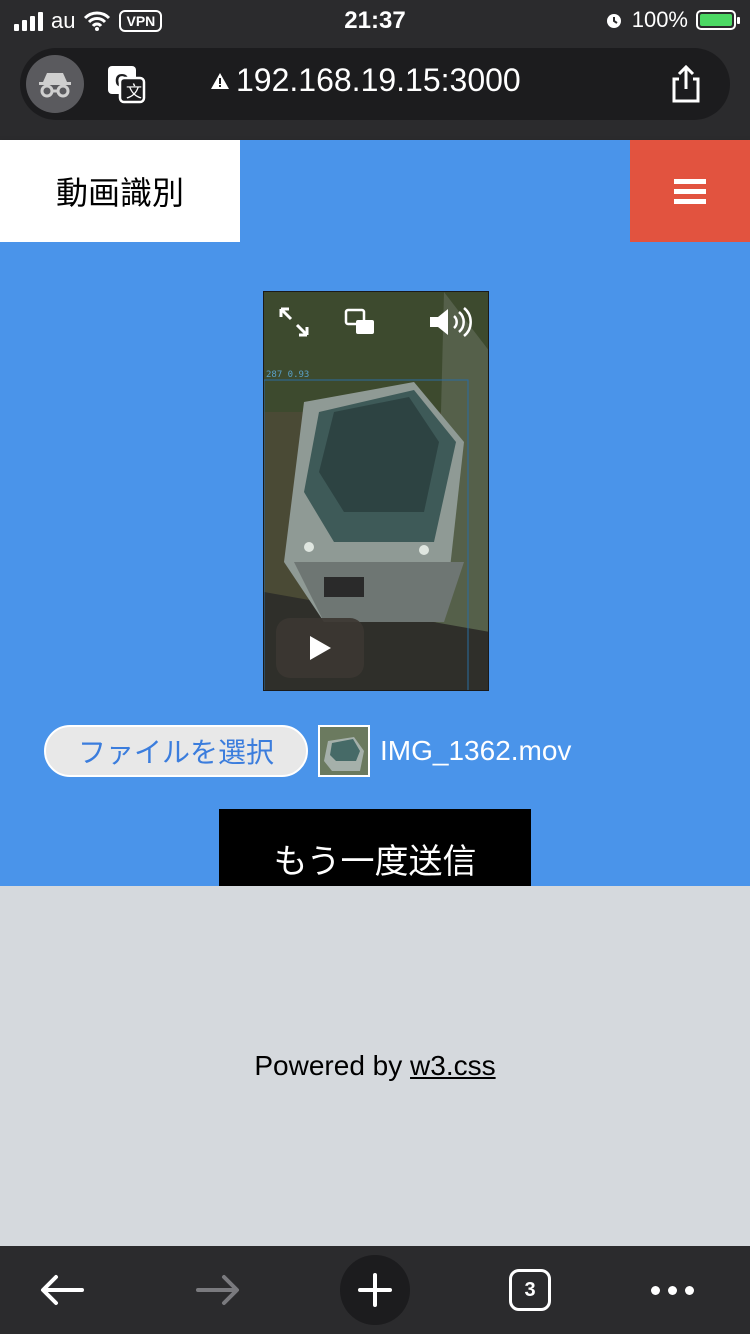 This screenshot has width=750, height=1334. I want to click on video-player: 287 0.93, so click(376, 491).